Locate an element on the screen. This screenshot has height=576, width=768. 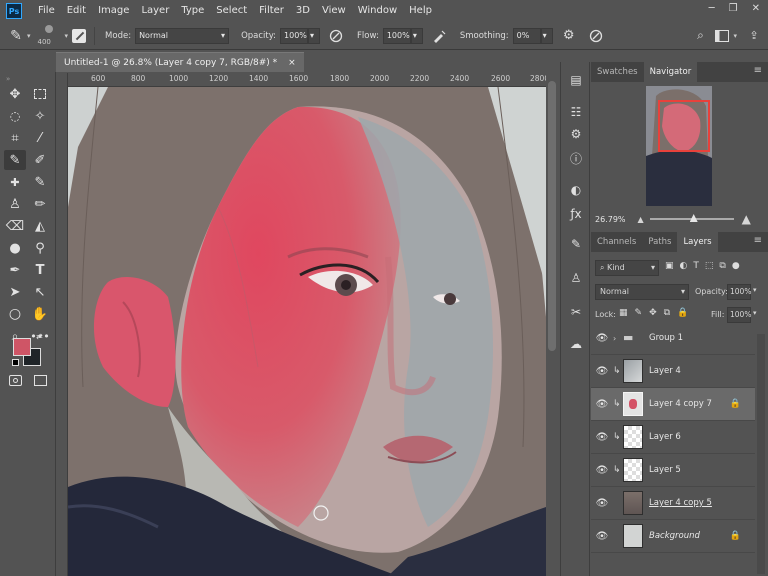
zoom-value: 26.79% is located at coordinates (610, 219).